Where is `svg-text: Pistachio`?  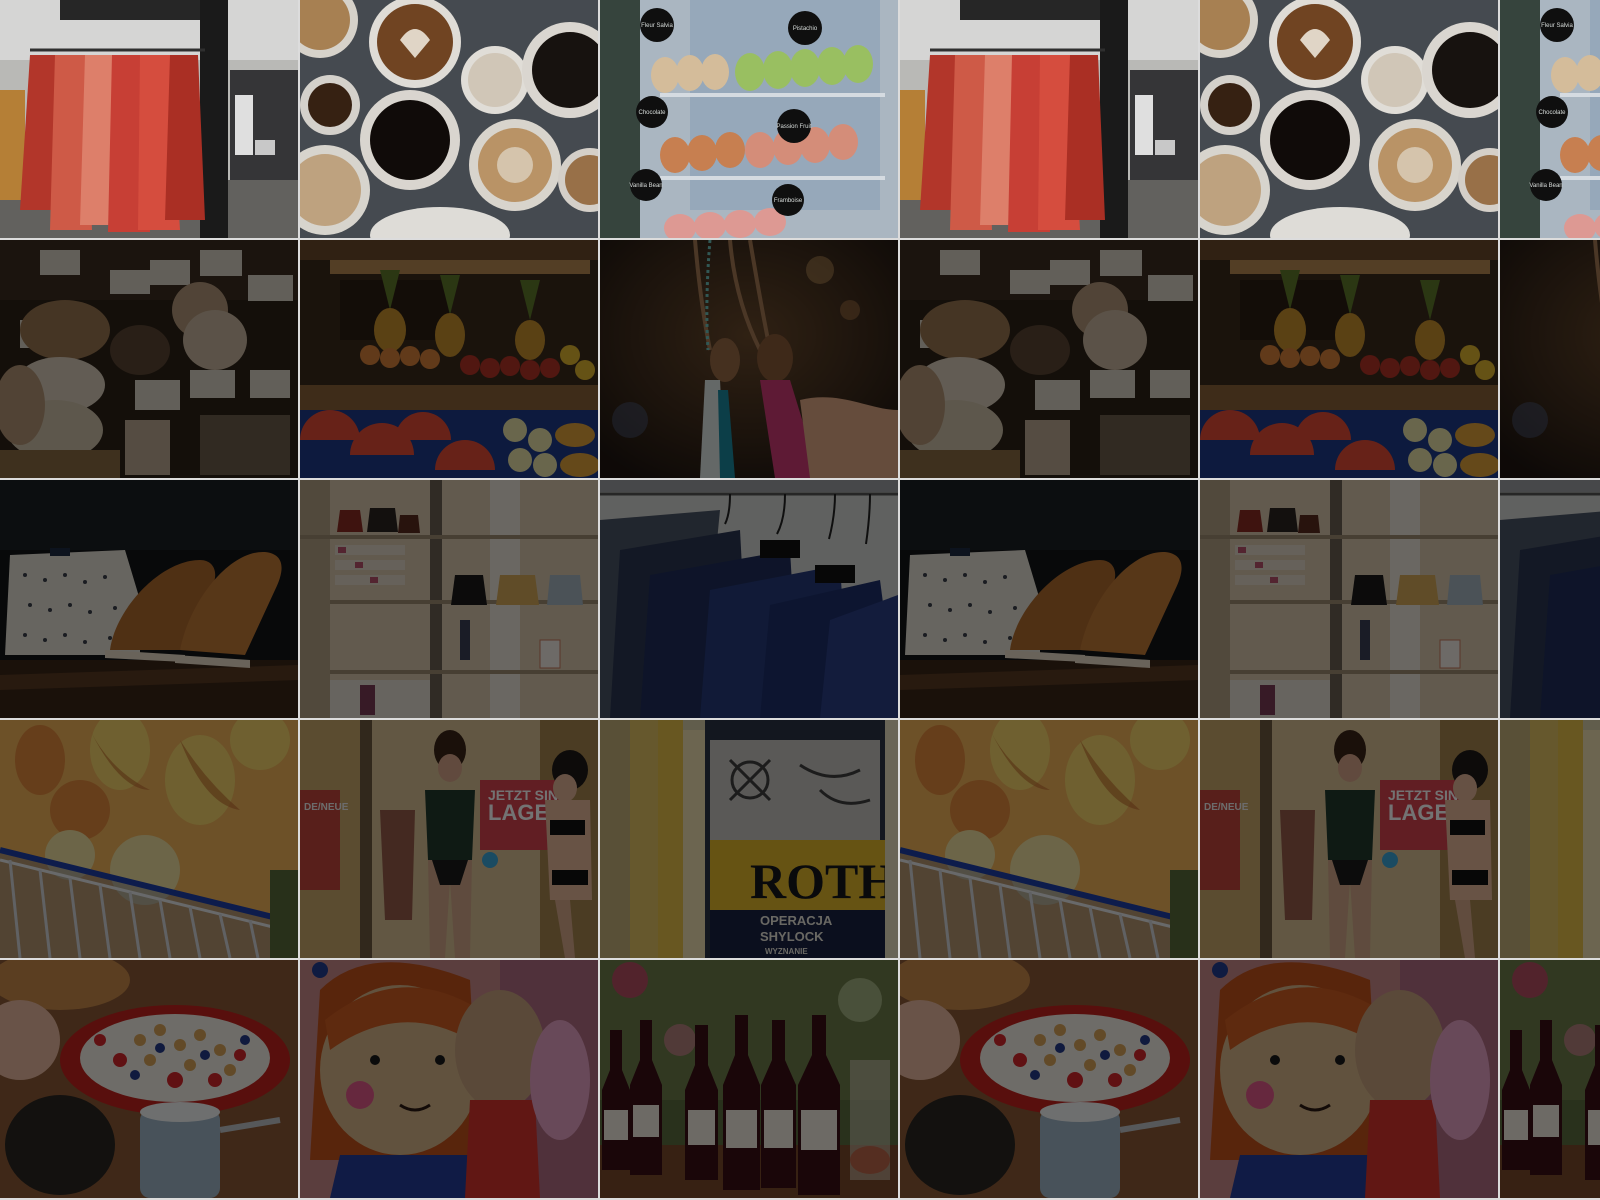 svg-text: Pistachio is located at coordinates (805, 29).